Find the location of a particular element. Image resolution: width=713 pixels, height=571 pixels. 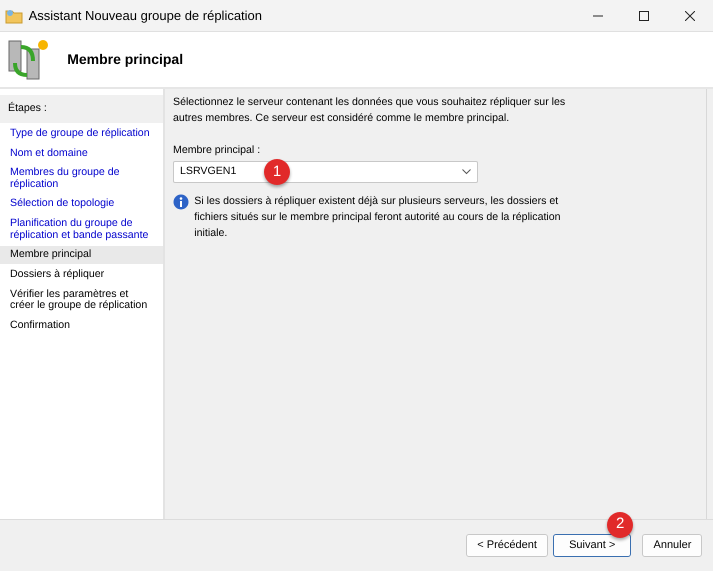

wizard-step: Nom et domaine is located at coordinates (81, 153).